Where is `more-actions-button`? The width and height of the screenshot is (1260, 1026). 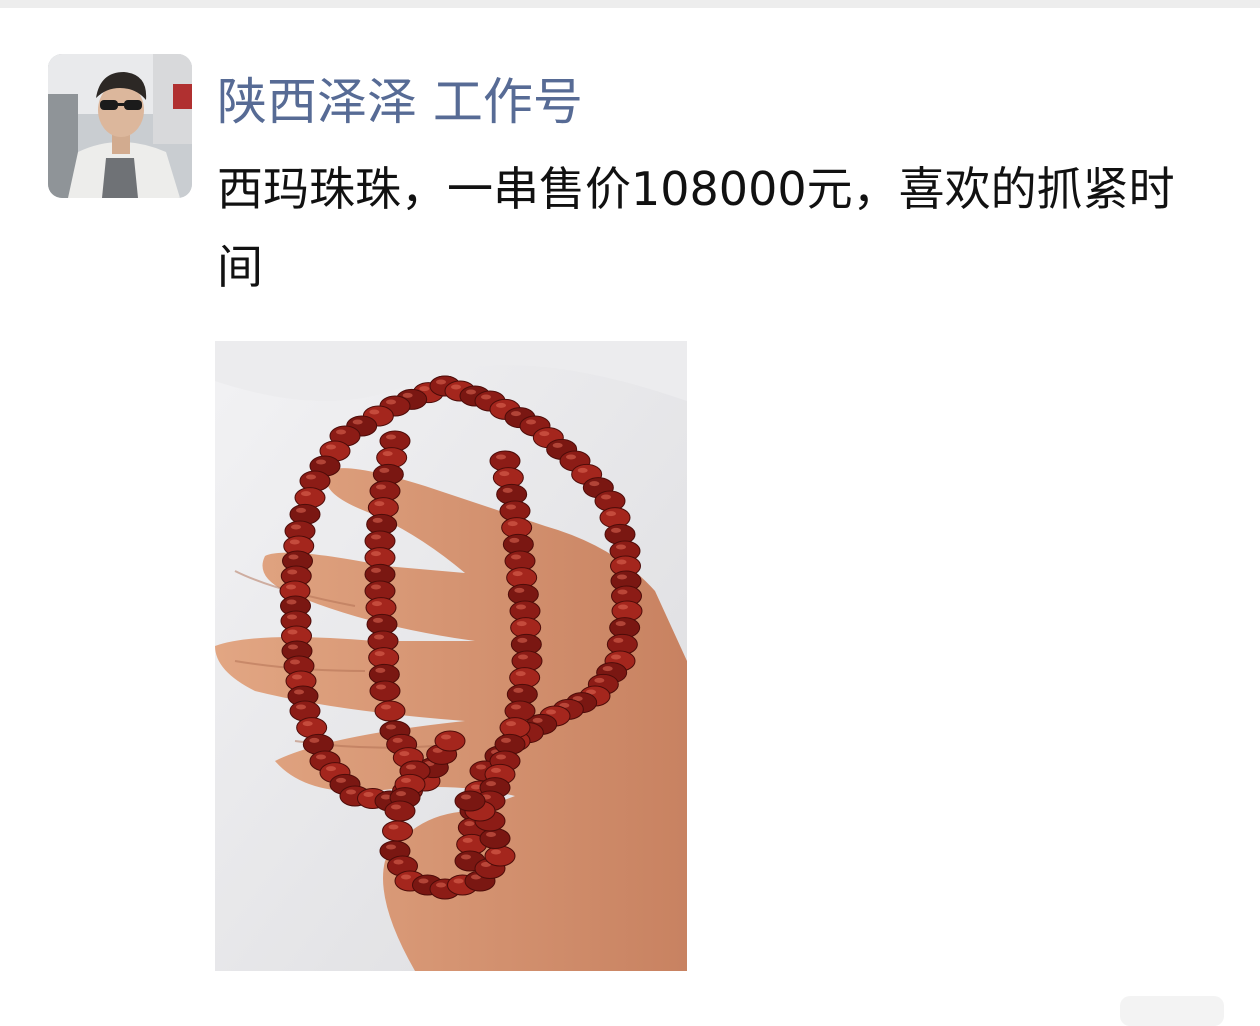
more-actions-button is located at coordinates (1172, 1011).